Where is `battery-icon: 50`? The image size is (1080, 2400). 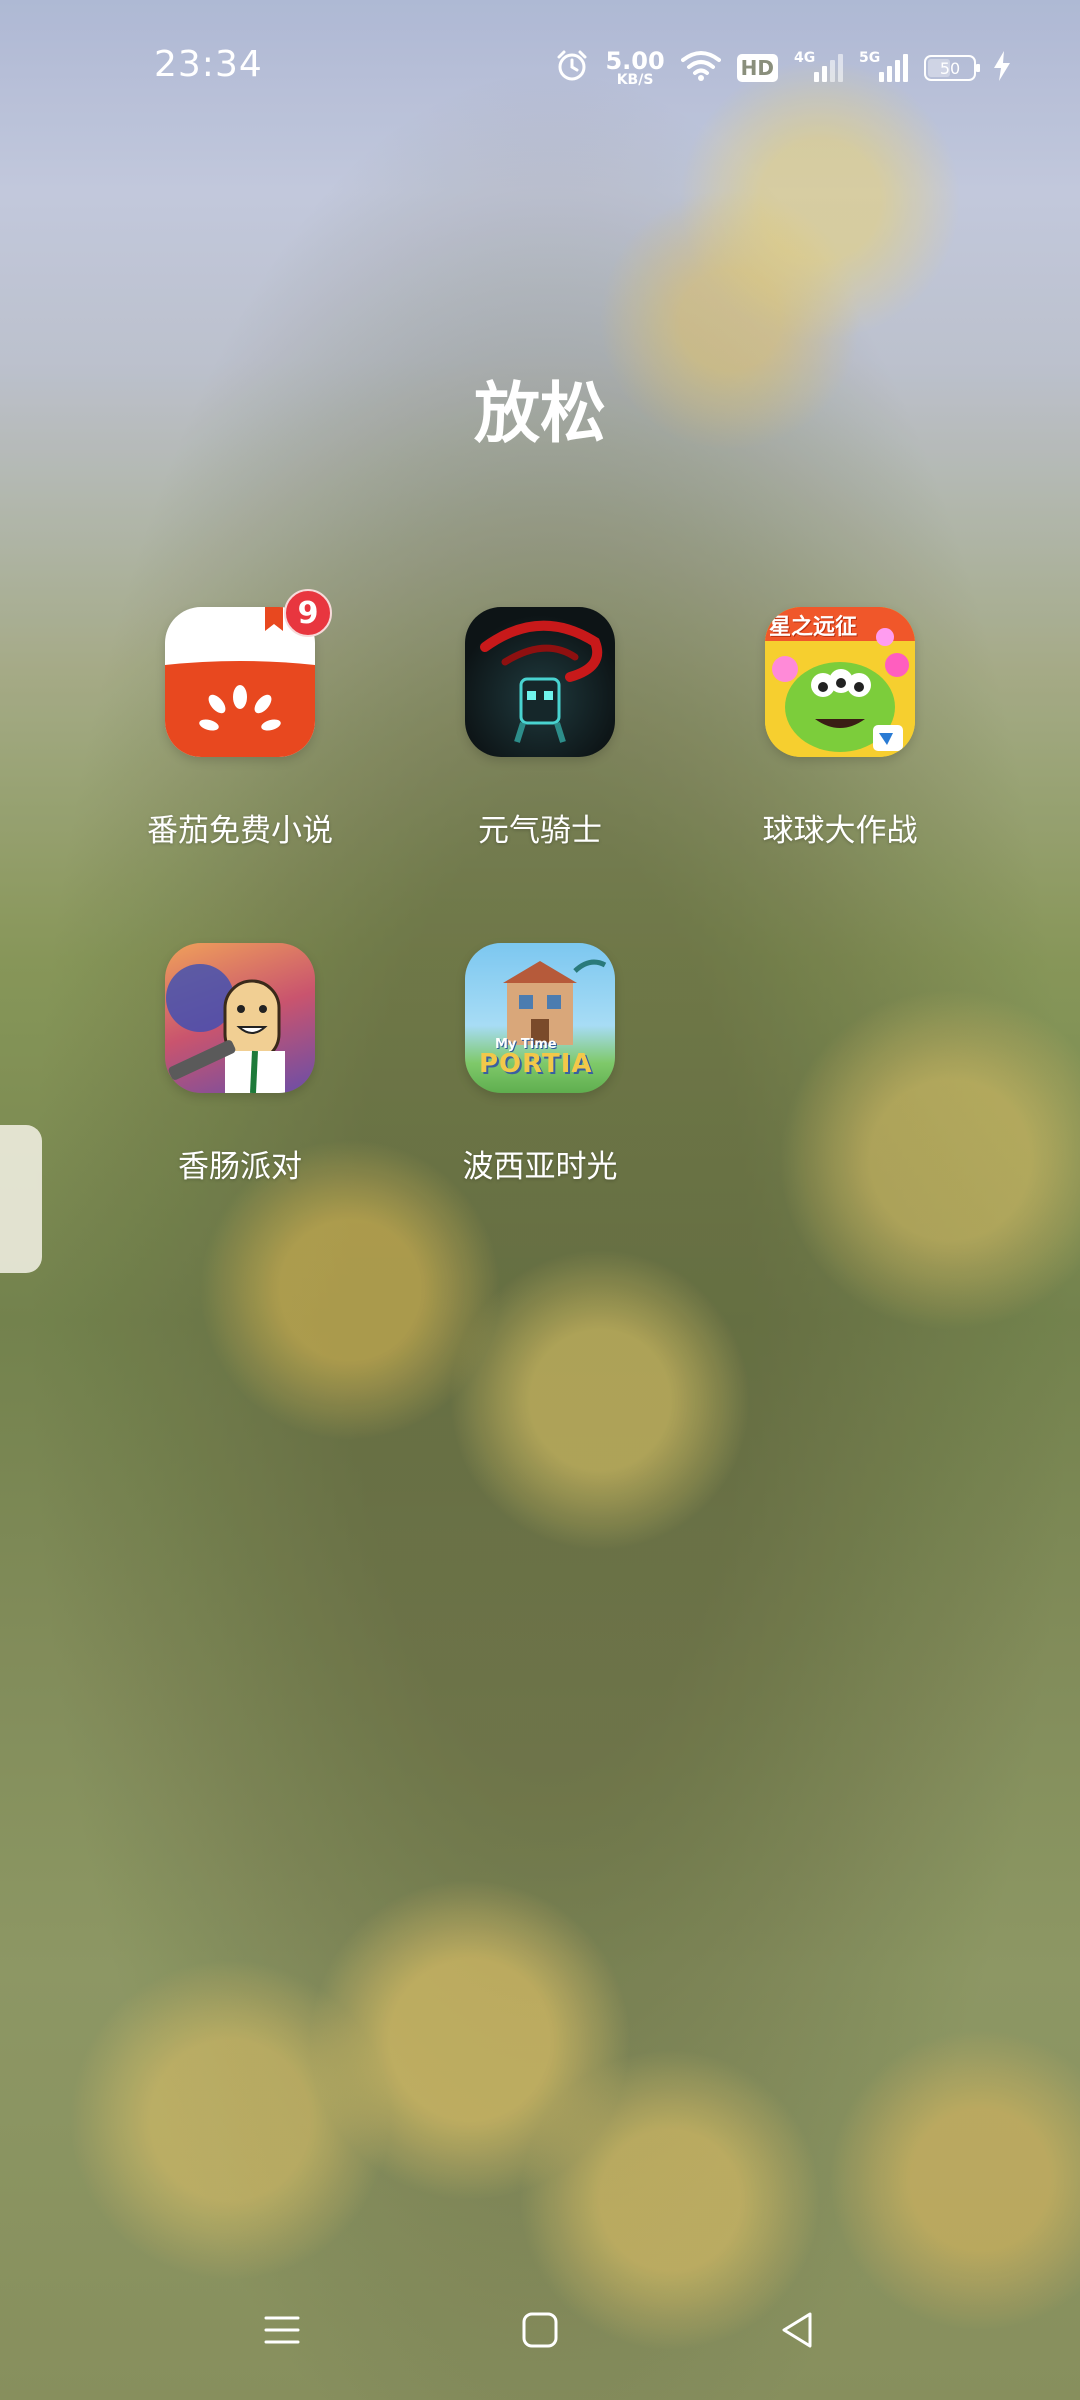 battery-icon: 50 is located at coordinates (952, 68).